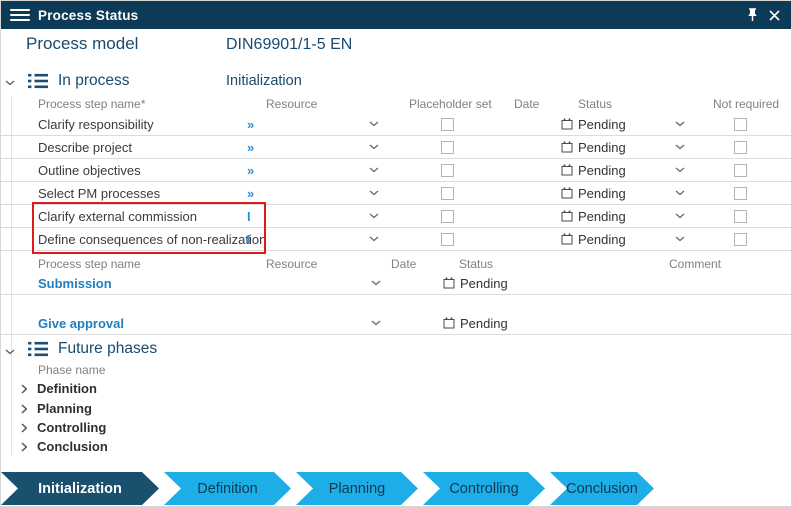 This screenshot has height=507, width=792. Describe the element at coordinates (289, 44) in the screenshot. I see `process-model-value: DIN69901/1-5 EN` at that location.